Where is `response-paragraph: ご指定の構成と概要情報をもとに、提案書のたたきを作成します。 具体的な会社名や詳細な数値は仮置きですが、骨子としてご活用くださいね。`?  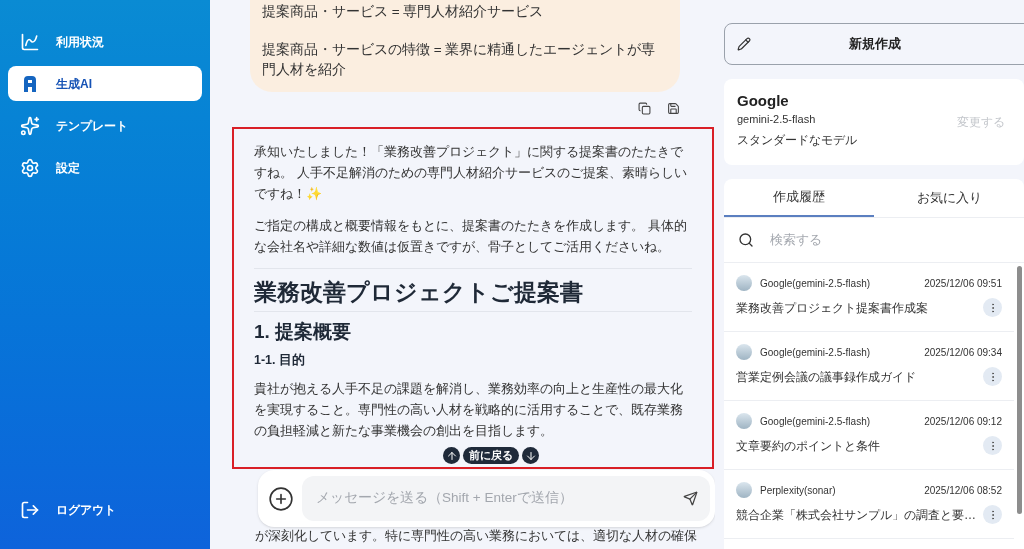 response-paragraph: ご指定の構成と概要情報をもとに、提案書のたたきを作成します。 具体的な会社名や詳細な数値は仮置きですが、骨子としてご活用くださいね。 is located at coordinates (471, 236).